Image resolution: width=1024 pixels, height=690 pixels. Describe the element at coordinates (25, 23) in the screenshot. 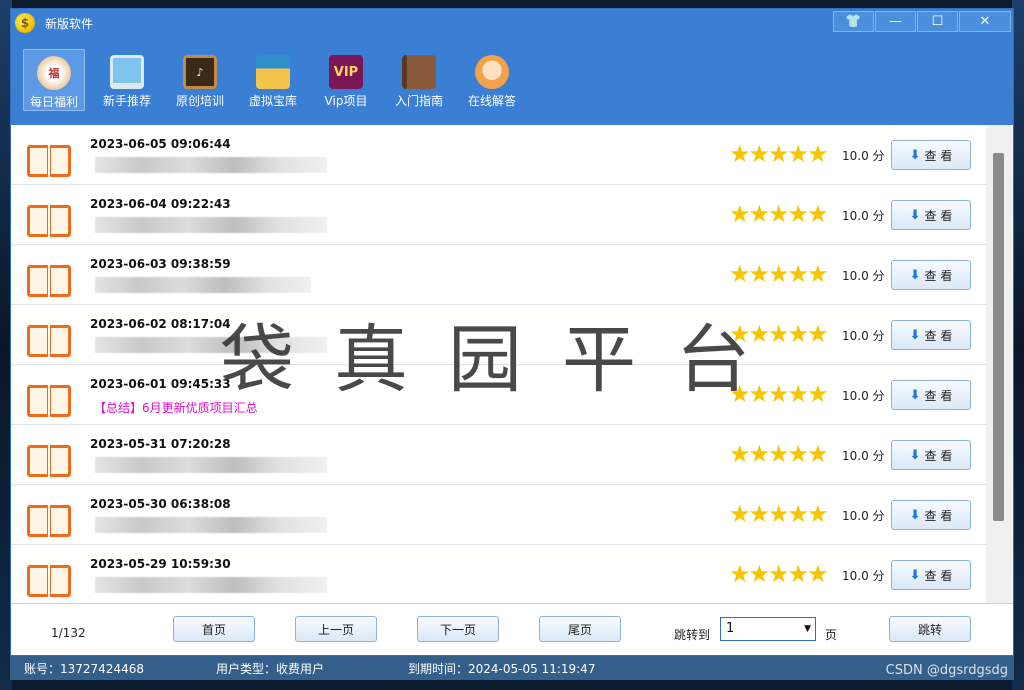

I see `app-logo-icon: $` at that location.